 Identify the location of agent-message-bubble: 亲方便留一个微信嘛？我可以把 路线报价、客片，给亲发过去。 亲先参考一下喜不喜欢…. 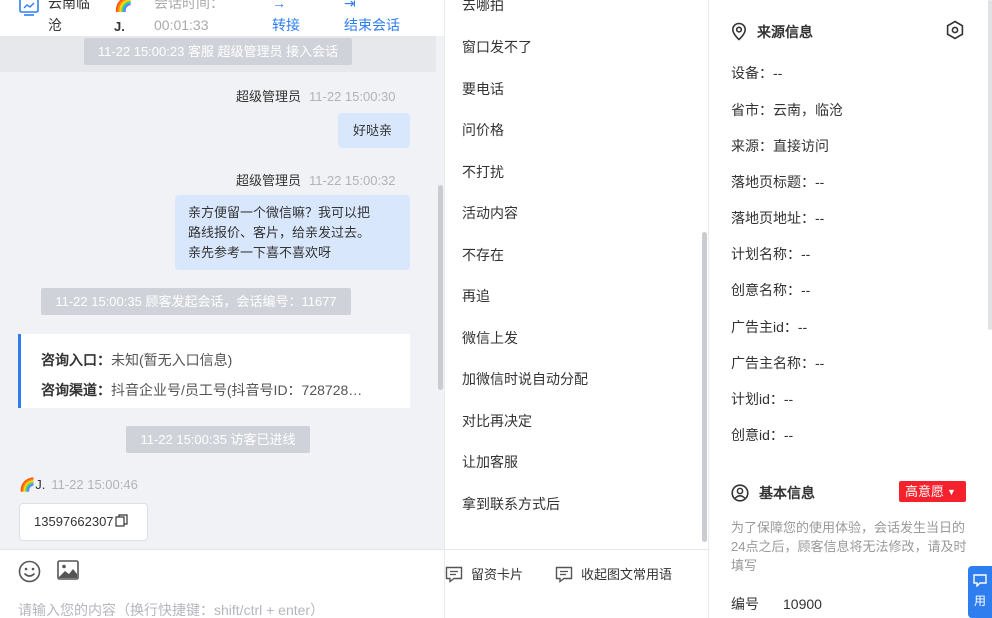
(292, 232).